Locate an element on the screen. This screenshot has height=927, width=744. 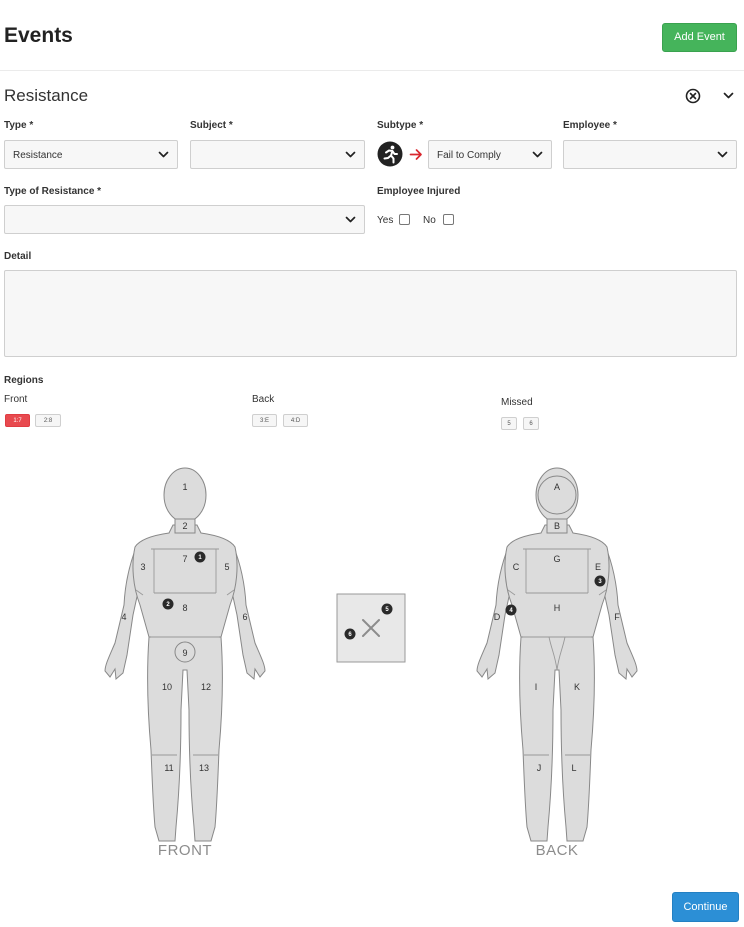
regions-label: Regions is located at coordinates (24, 380).